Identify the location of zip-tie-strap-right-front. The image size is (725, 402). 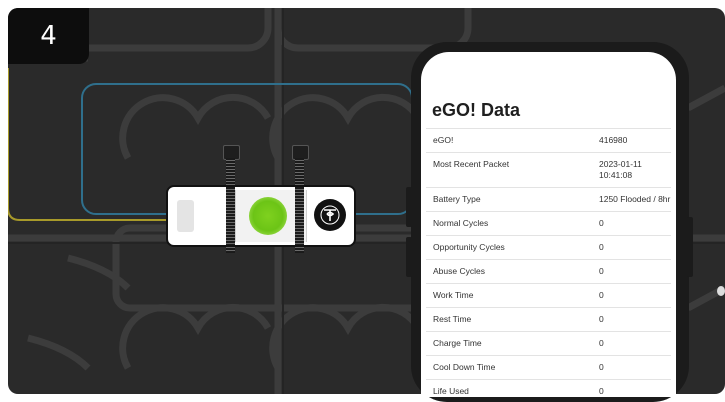
(299, 216).